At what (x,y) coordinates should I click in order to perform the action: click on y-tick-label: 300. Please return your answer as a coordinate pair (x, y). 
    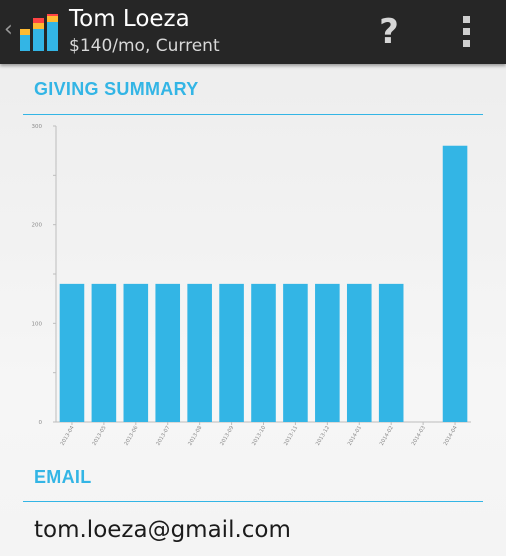
    Looking at the image, I should click on (37, 127).